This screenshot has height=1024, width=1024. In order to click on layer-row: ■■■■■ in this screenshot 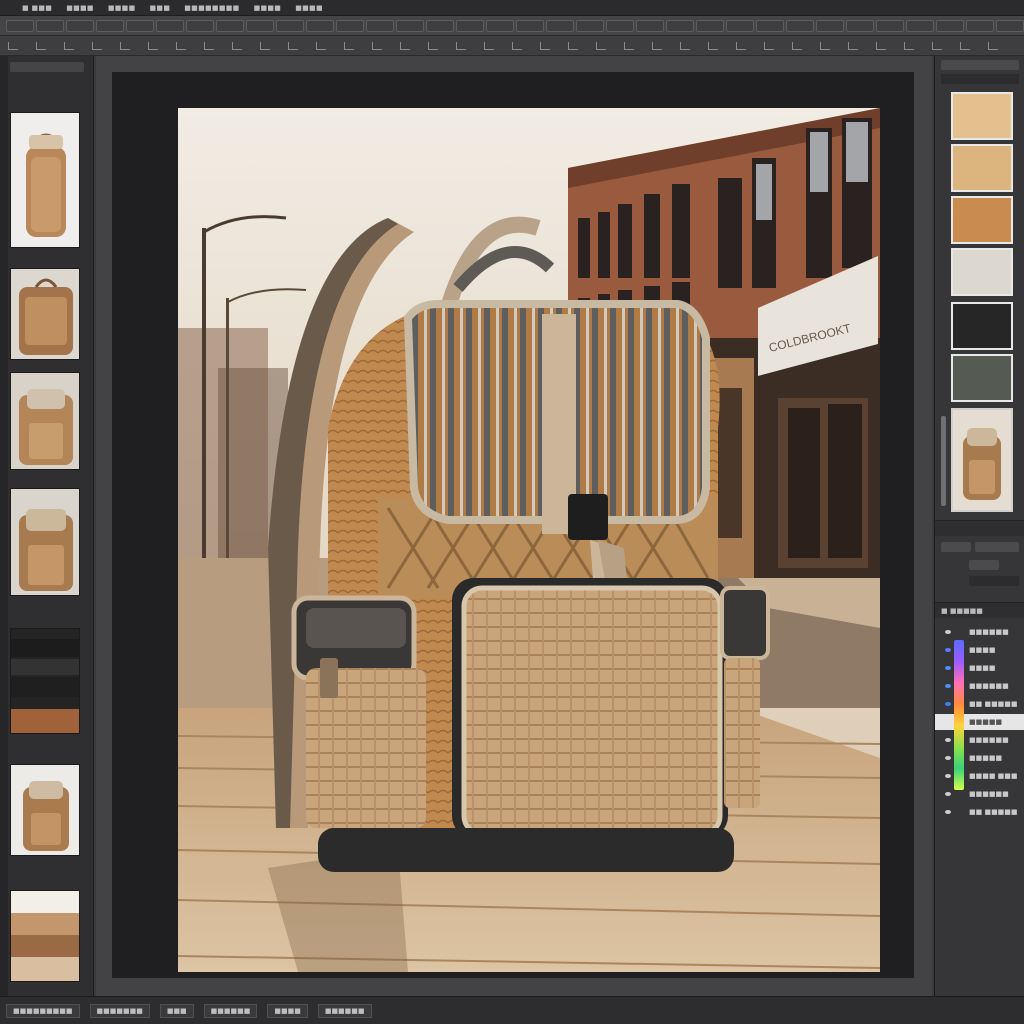, I will do `click(979, 758)`.